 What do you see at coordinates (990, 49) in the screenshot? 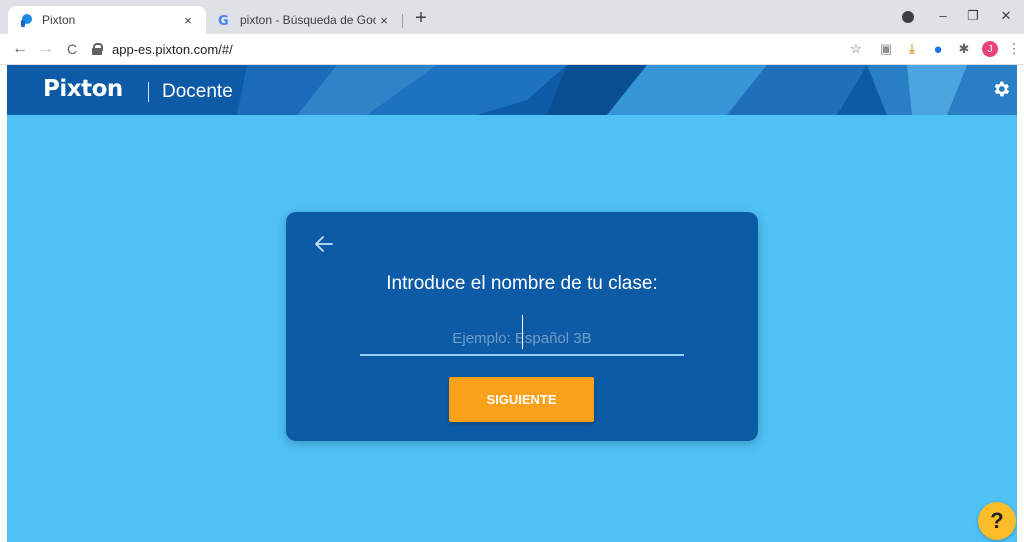
I see `profile-avatar: J` at bounding box center [990, 49].